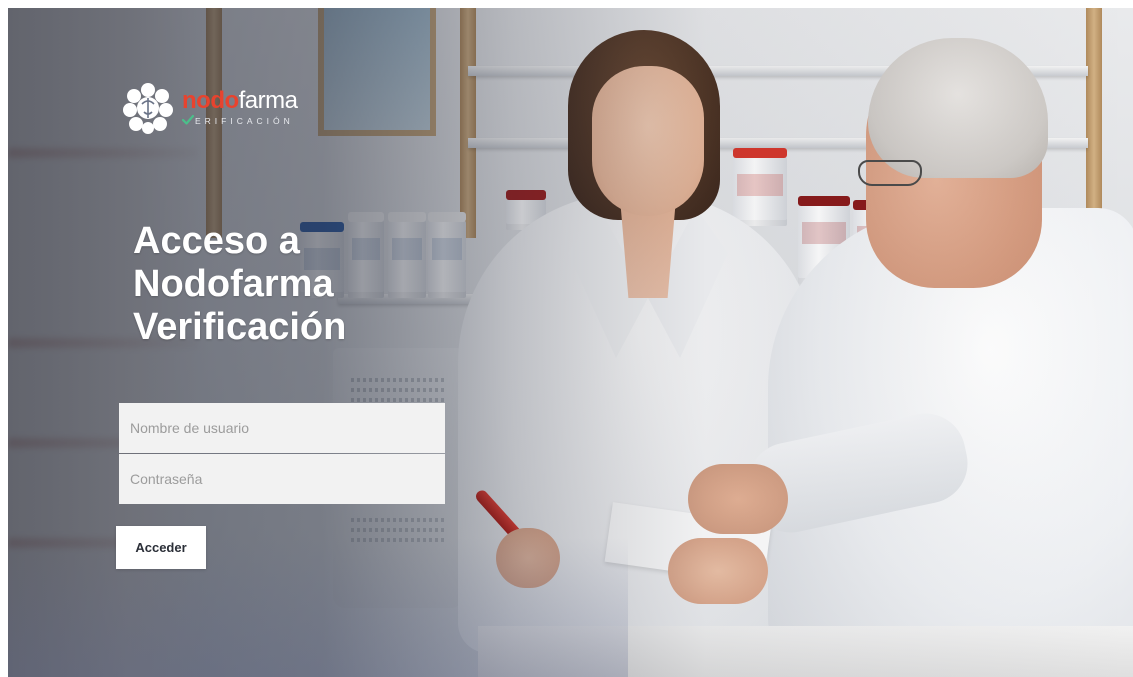 The height and width of the screenshot is (677, 1133). I want to click on title-line: Acceso a, so click(216, 241).